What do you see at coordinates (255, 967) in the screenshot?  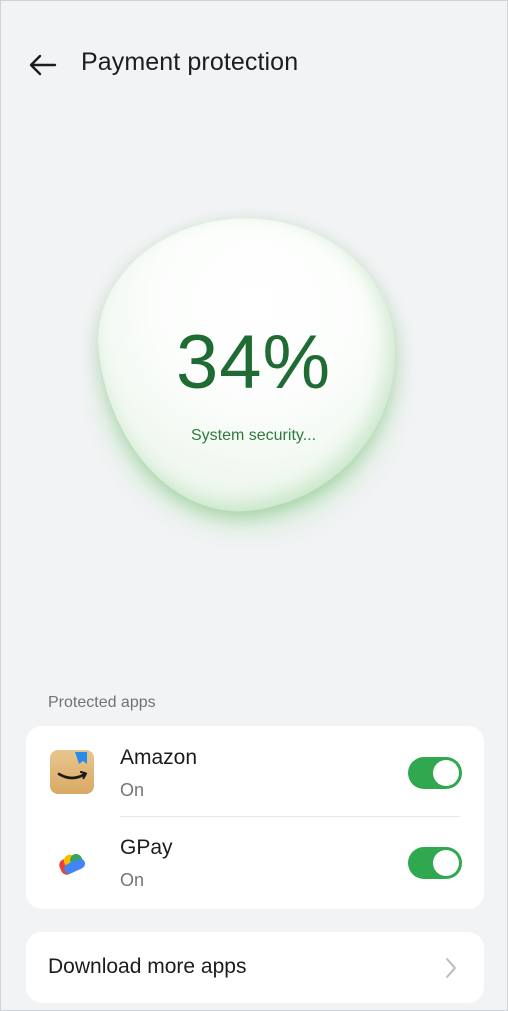 I see `download-more-apps-button: Download more apps` at bounding box center [255, 967].